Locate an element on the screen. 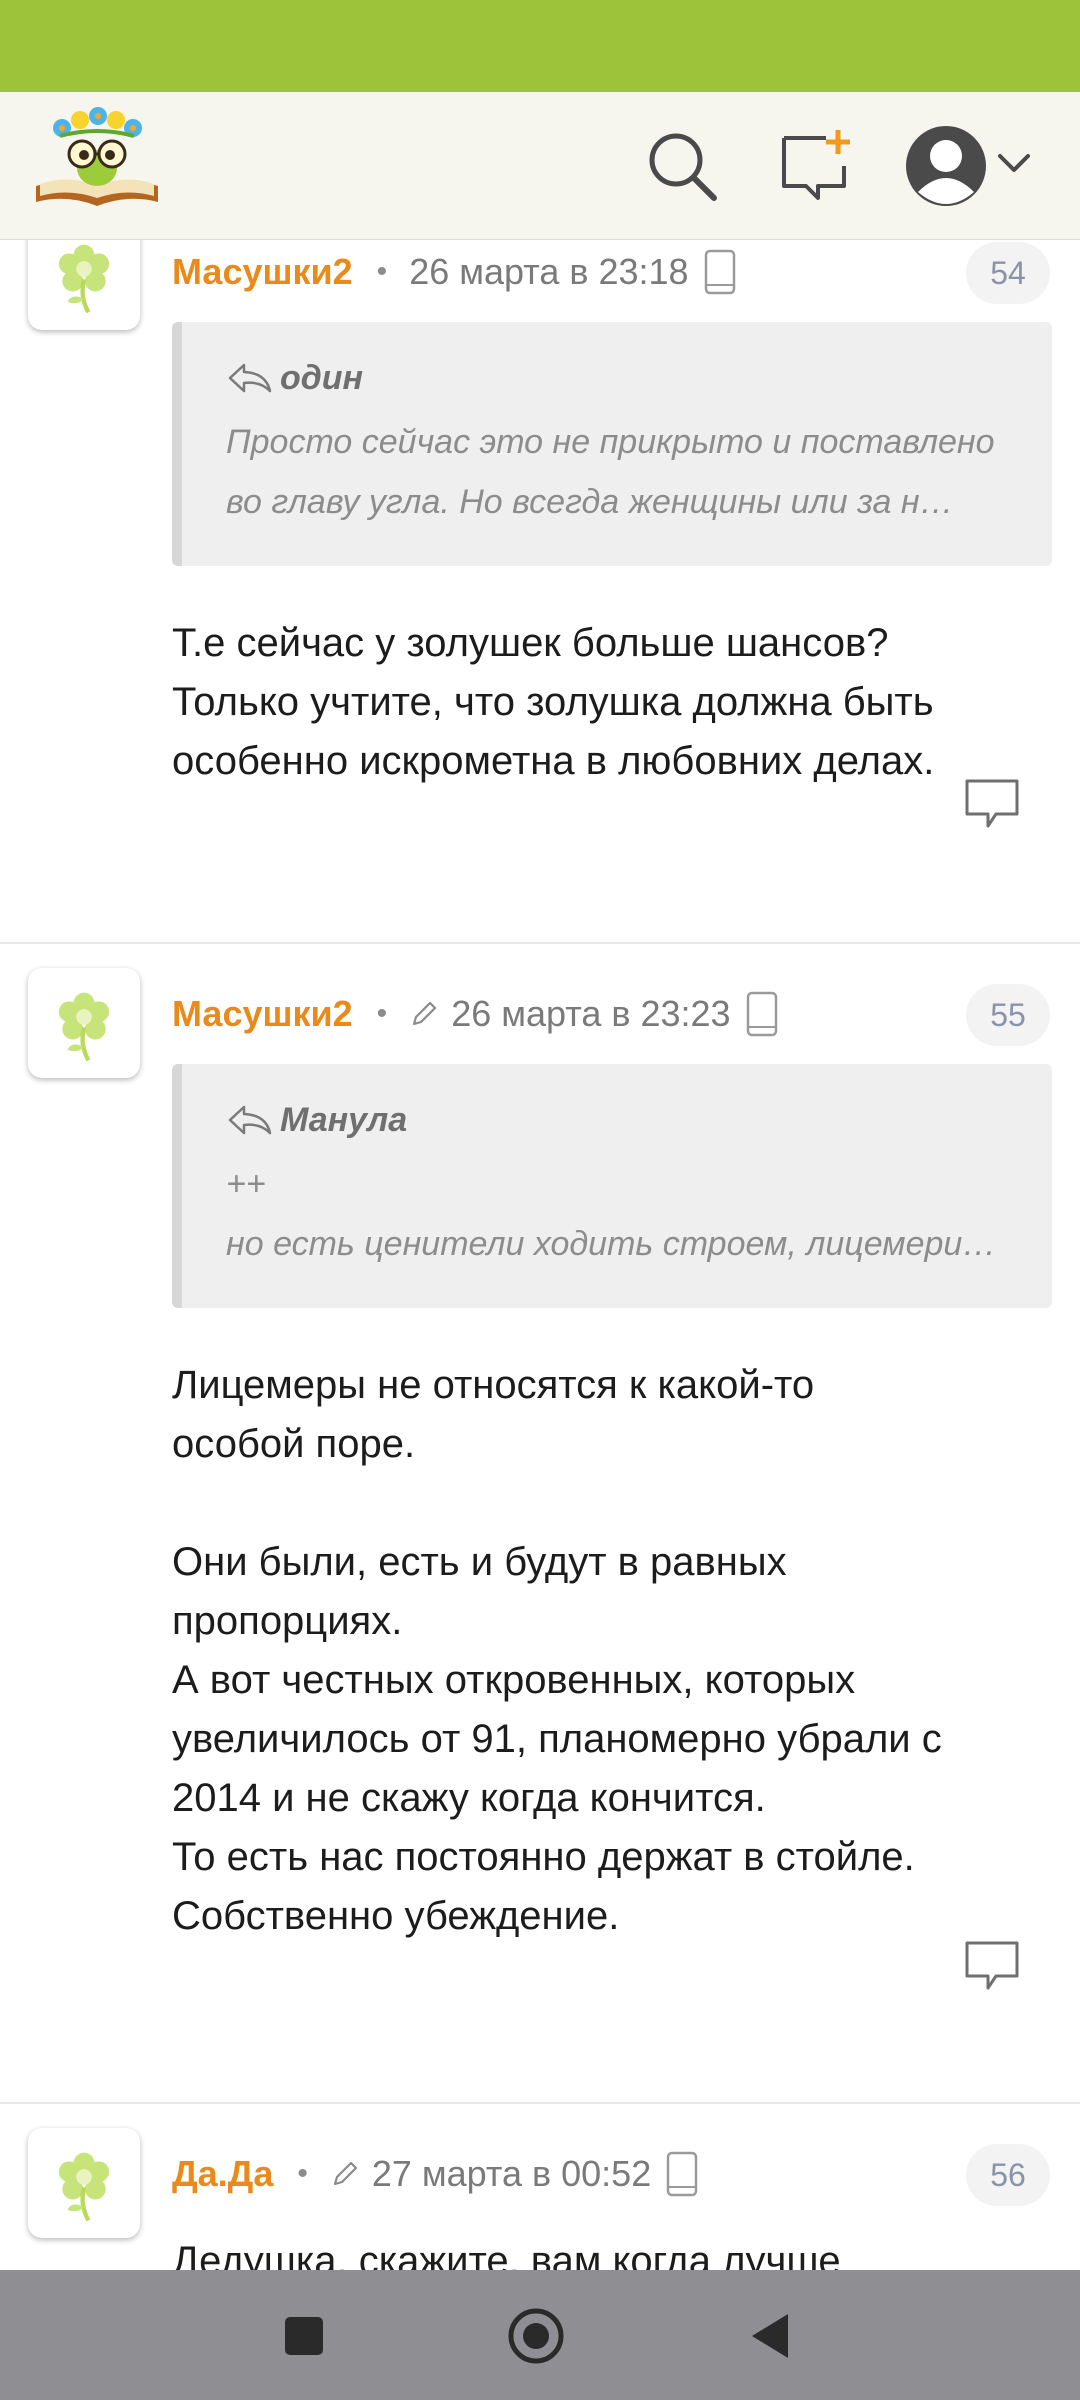 Image resolution: width=1080 pixels, height=2400 pixels. owl-book-logo-icon is located at coordinates (97, 161).